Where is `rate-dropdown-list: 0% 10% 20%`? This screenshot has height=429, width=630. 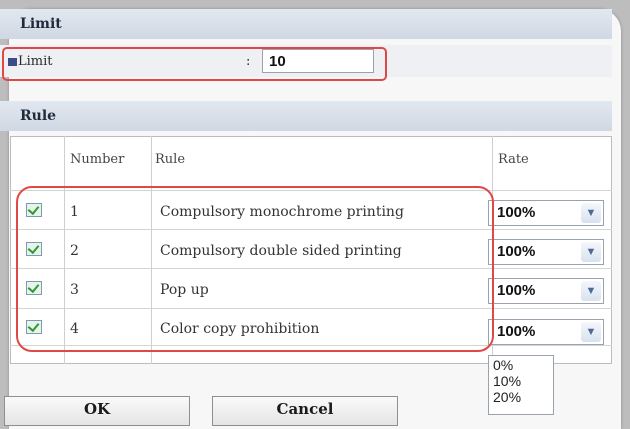 rate-dropdown-list: 0% 10% 20% is located at coordinates (521, 385).